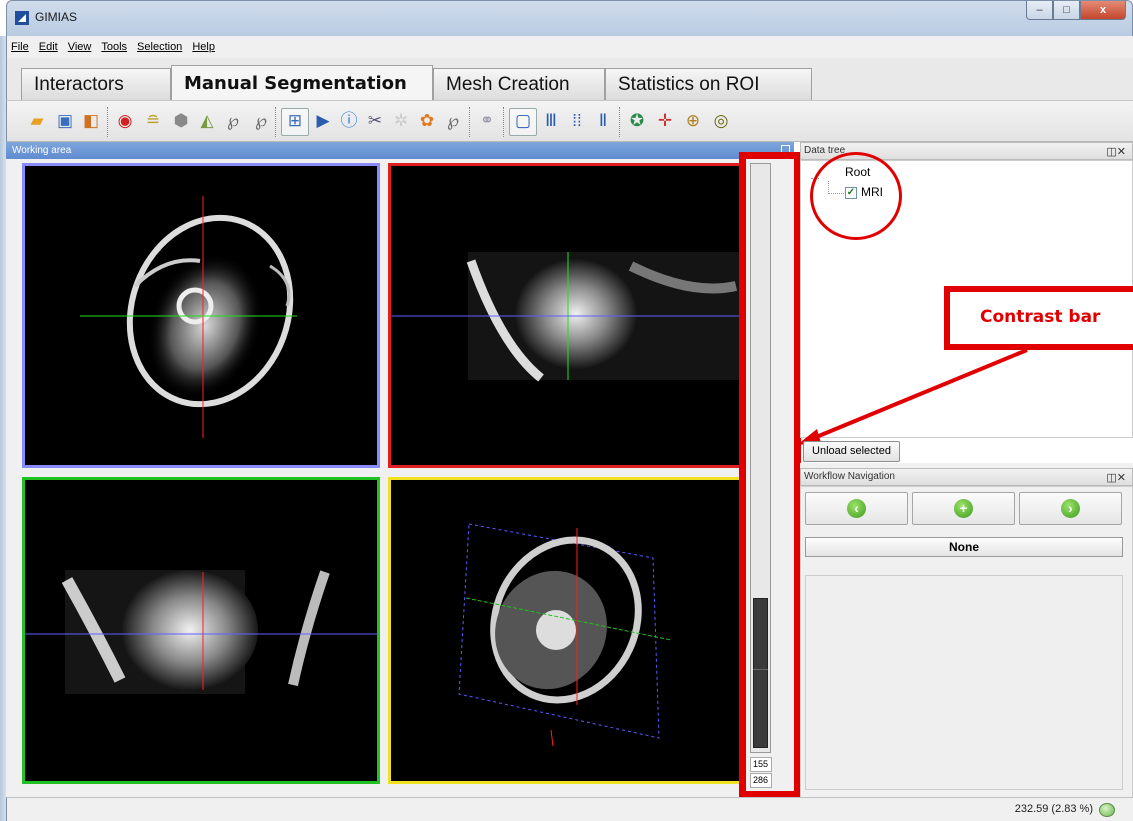  Describe the element at coordinates (37, 121) in the screenshot. I see `open-folder-icon: ▰` at that location.